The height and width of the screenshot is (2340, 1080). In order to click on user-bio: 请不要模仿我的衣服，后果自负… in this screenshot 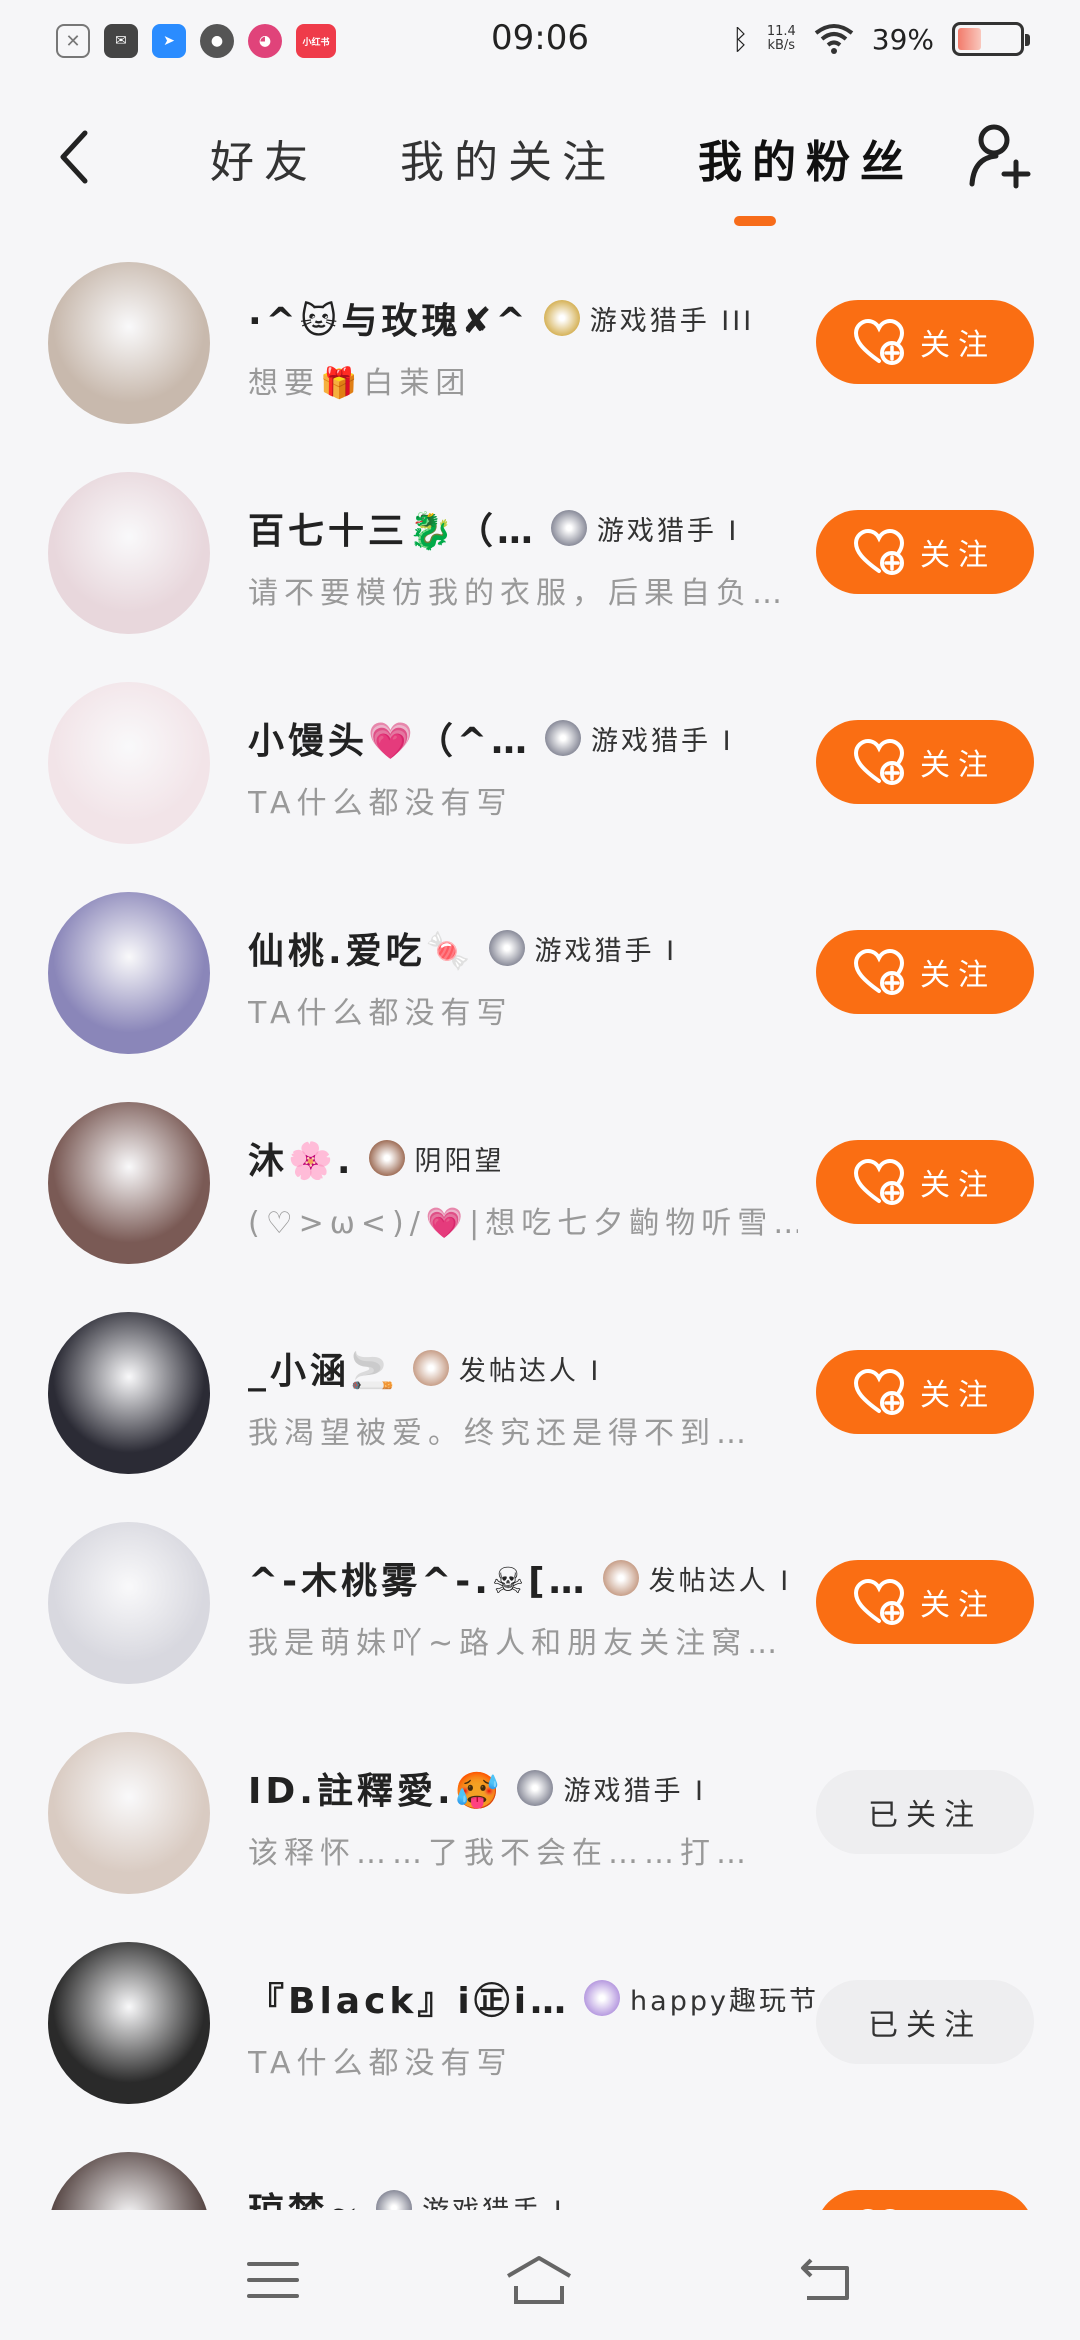, I will do `click(518, 593)`.